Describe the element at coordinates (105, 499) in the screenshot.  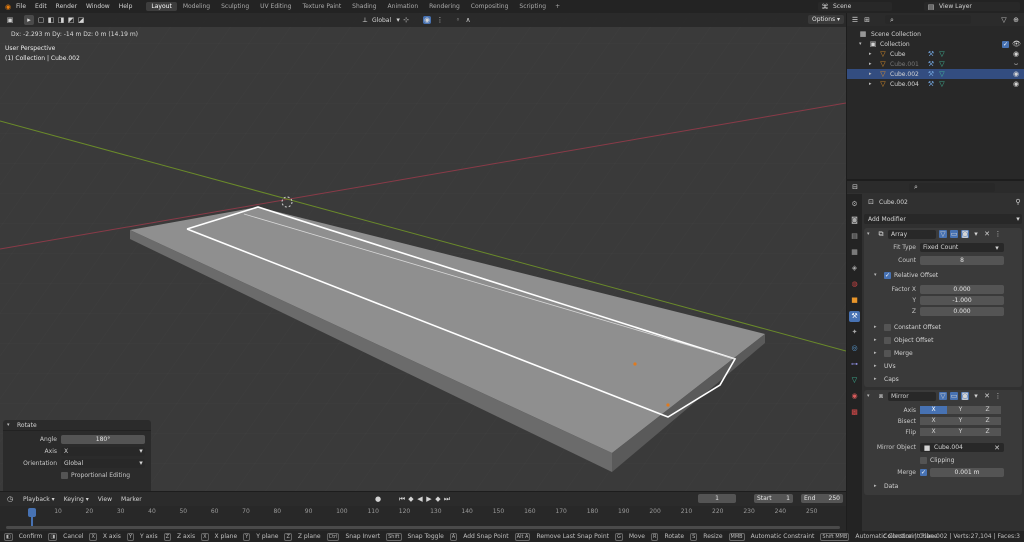
I see `view-menu: View` at that location.